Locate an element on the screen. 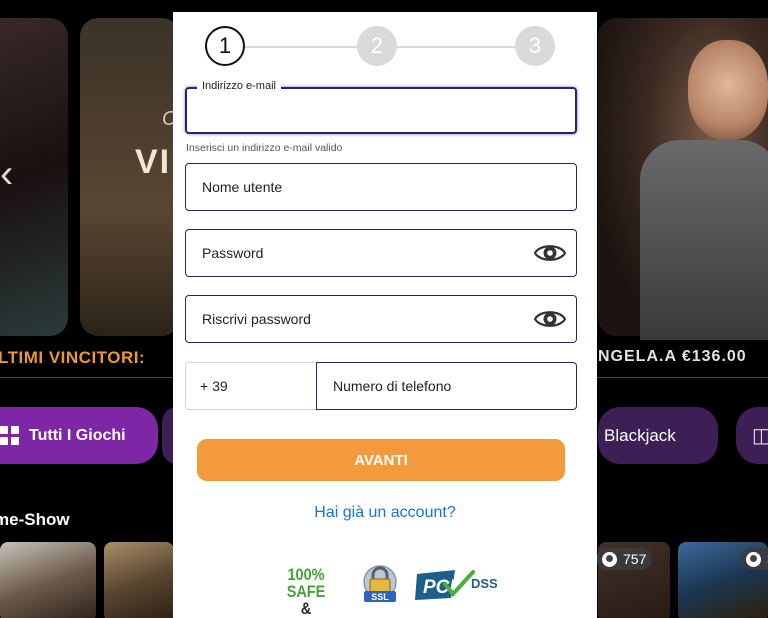 The image size is (768, 618). category-pill-partial: ◫ is located at coordinates (752, 435).